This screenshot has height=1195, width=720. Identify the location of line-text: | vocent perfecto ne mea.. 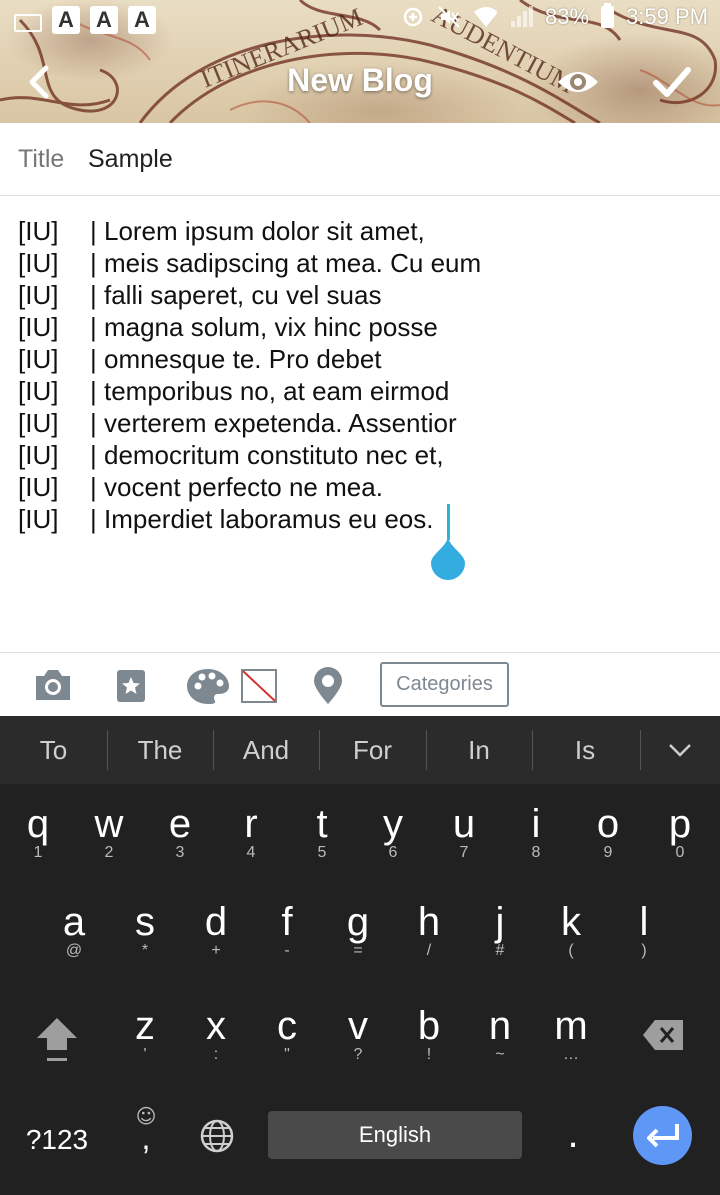
(236, 487).